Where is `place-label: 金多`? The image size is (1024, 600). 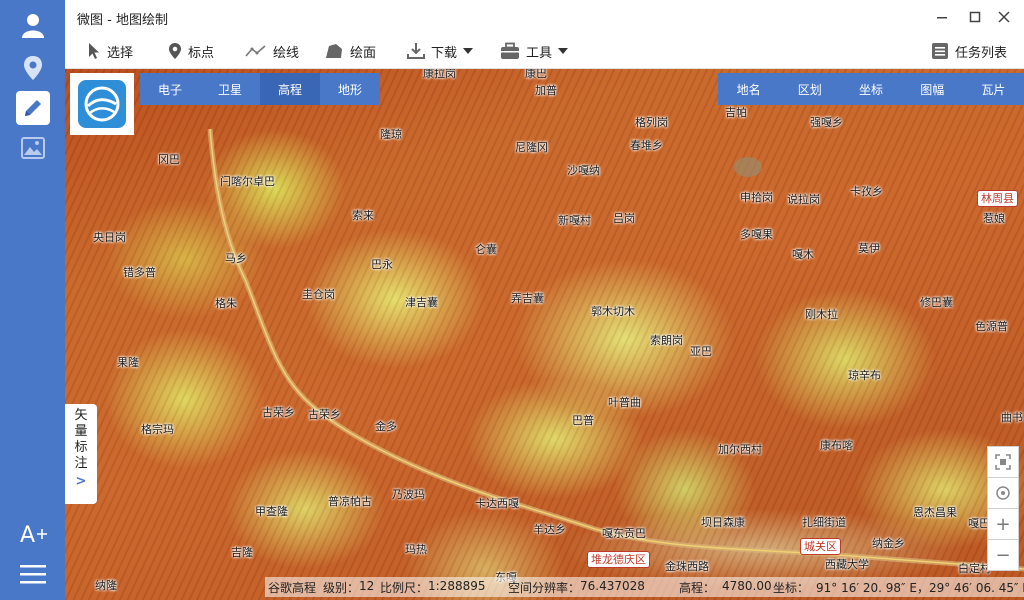 place-label: 金多 is located at coordinates (386, 426).